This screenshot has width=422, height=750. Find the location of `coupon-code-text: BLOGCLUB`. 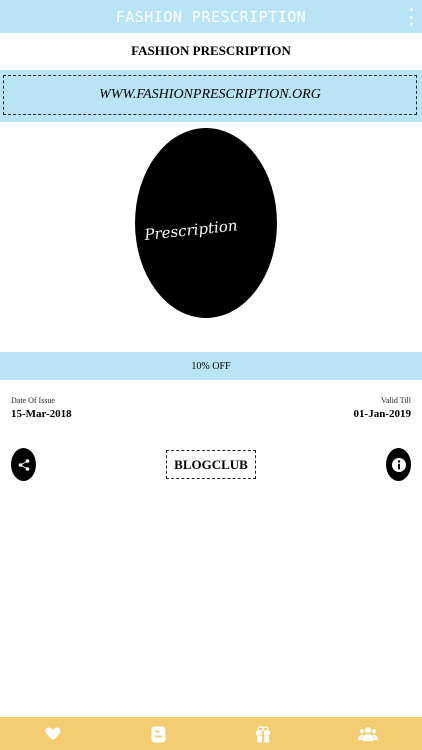

coupon-code-text: BLOGCLUB is located at coordinates (211, 464).